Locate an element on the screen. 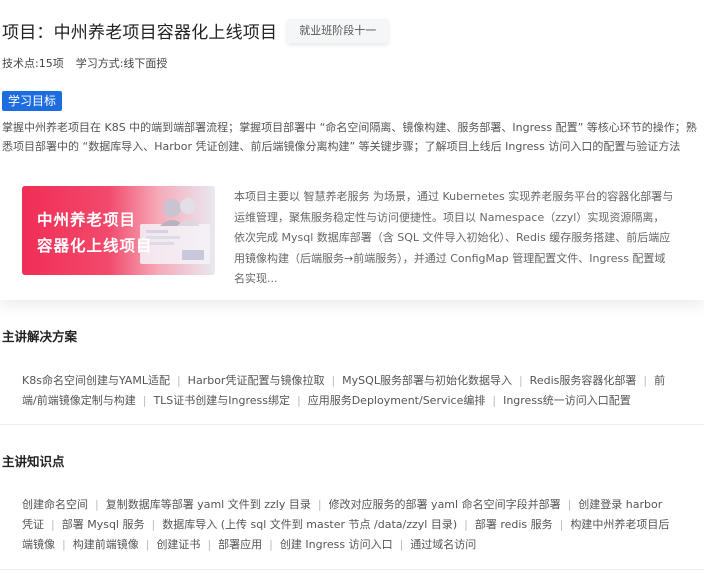 The image size is (704, 574). knowledge-item: 复制数据库等部署 yaml 文件到 zzly 目录 is located at coordinates (208, 504).